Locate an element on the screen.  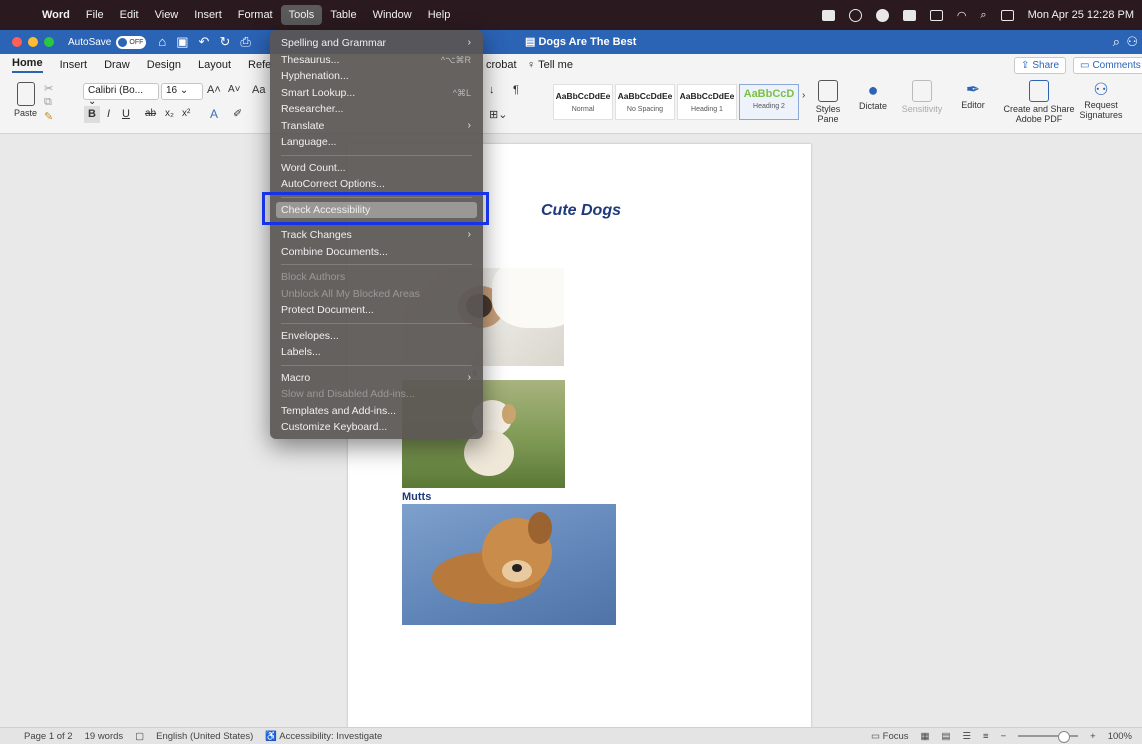
minimize-window-button is located at coordinates (33, 42).